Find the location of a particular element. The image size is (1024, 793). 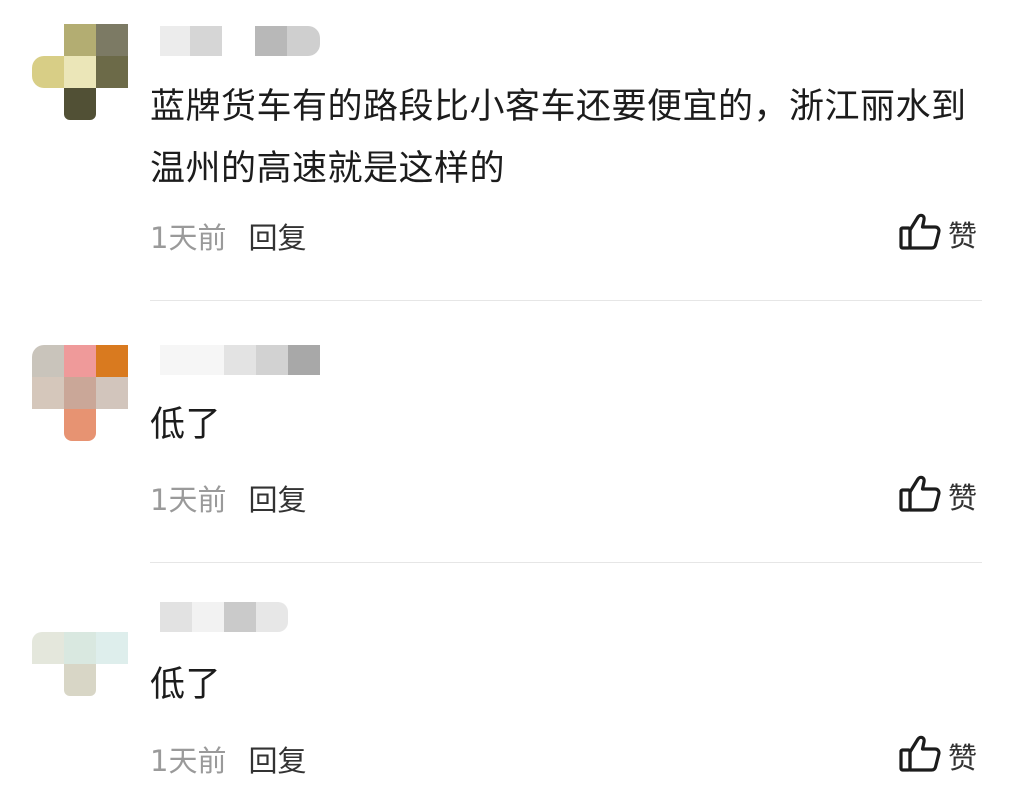

comment-text: 蓝牌货车有的路段比小客车还要便宜的，浙江丽水到温州的高速就是这样的 is located at coordinates (558, 138).